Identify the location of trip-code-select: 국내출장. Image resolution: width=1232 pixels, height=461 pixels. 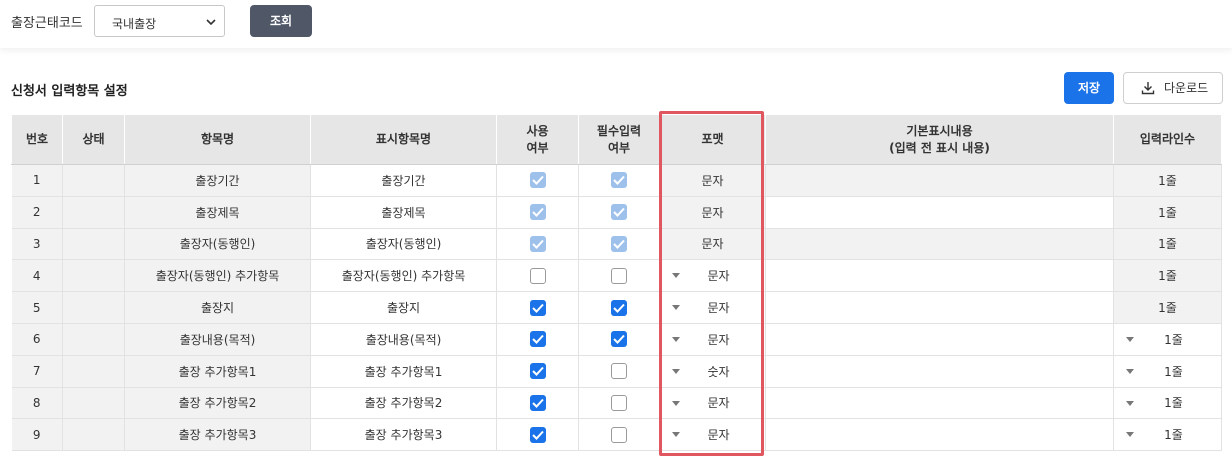
(159, 21).